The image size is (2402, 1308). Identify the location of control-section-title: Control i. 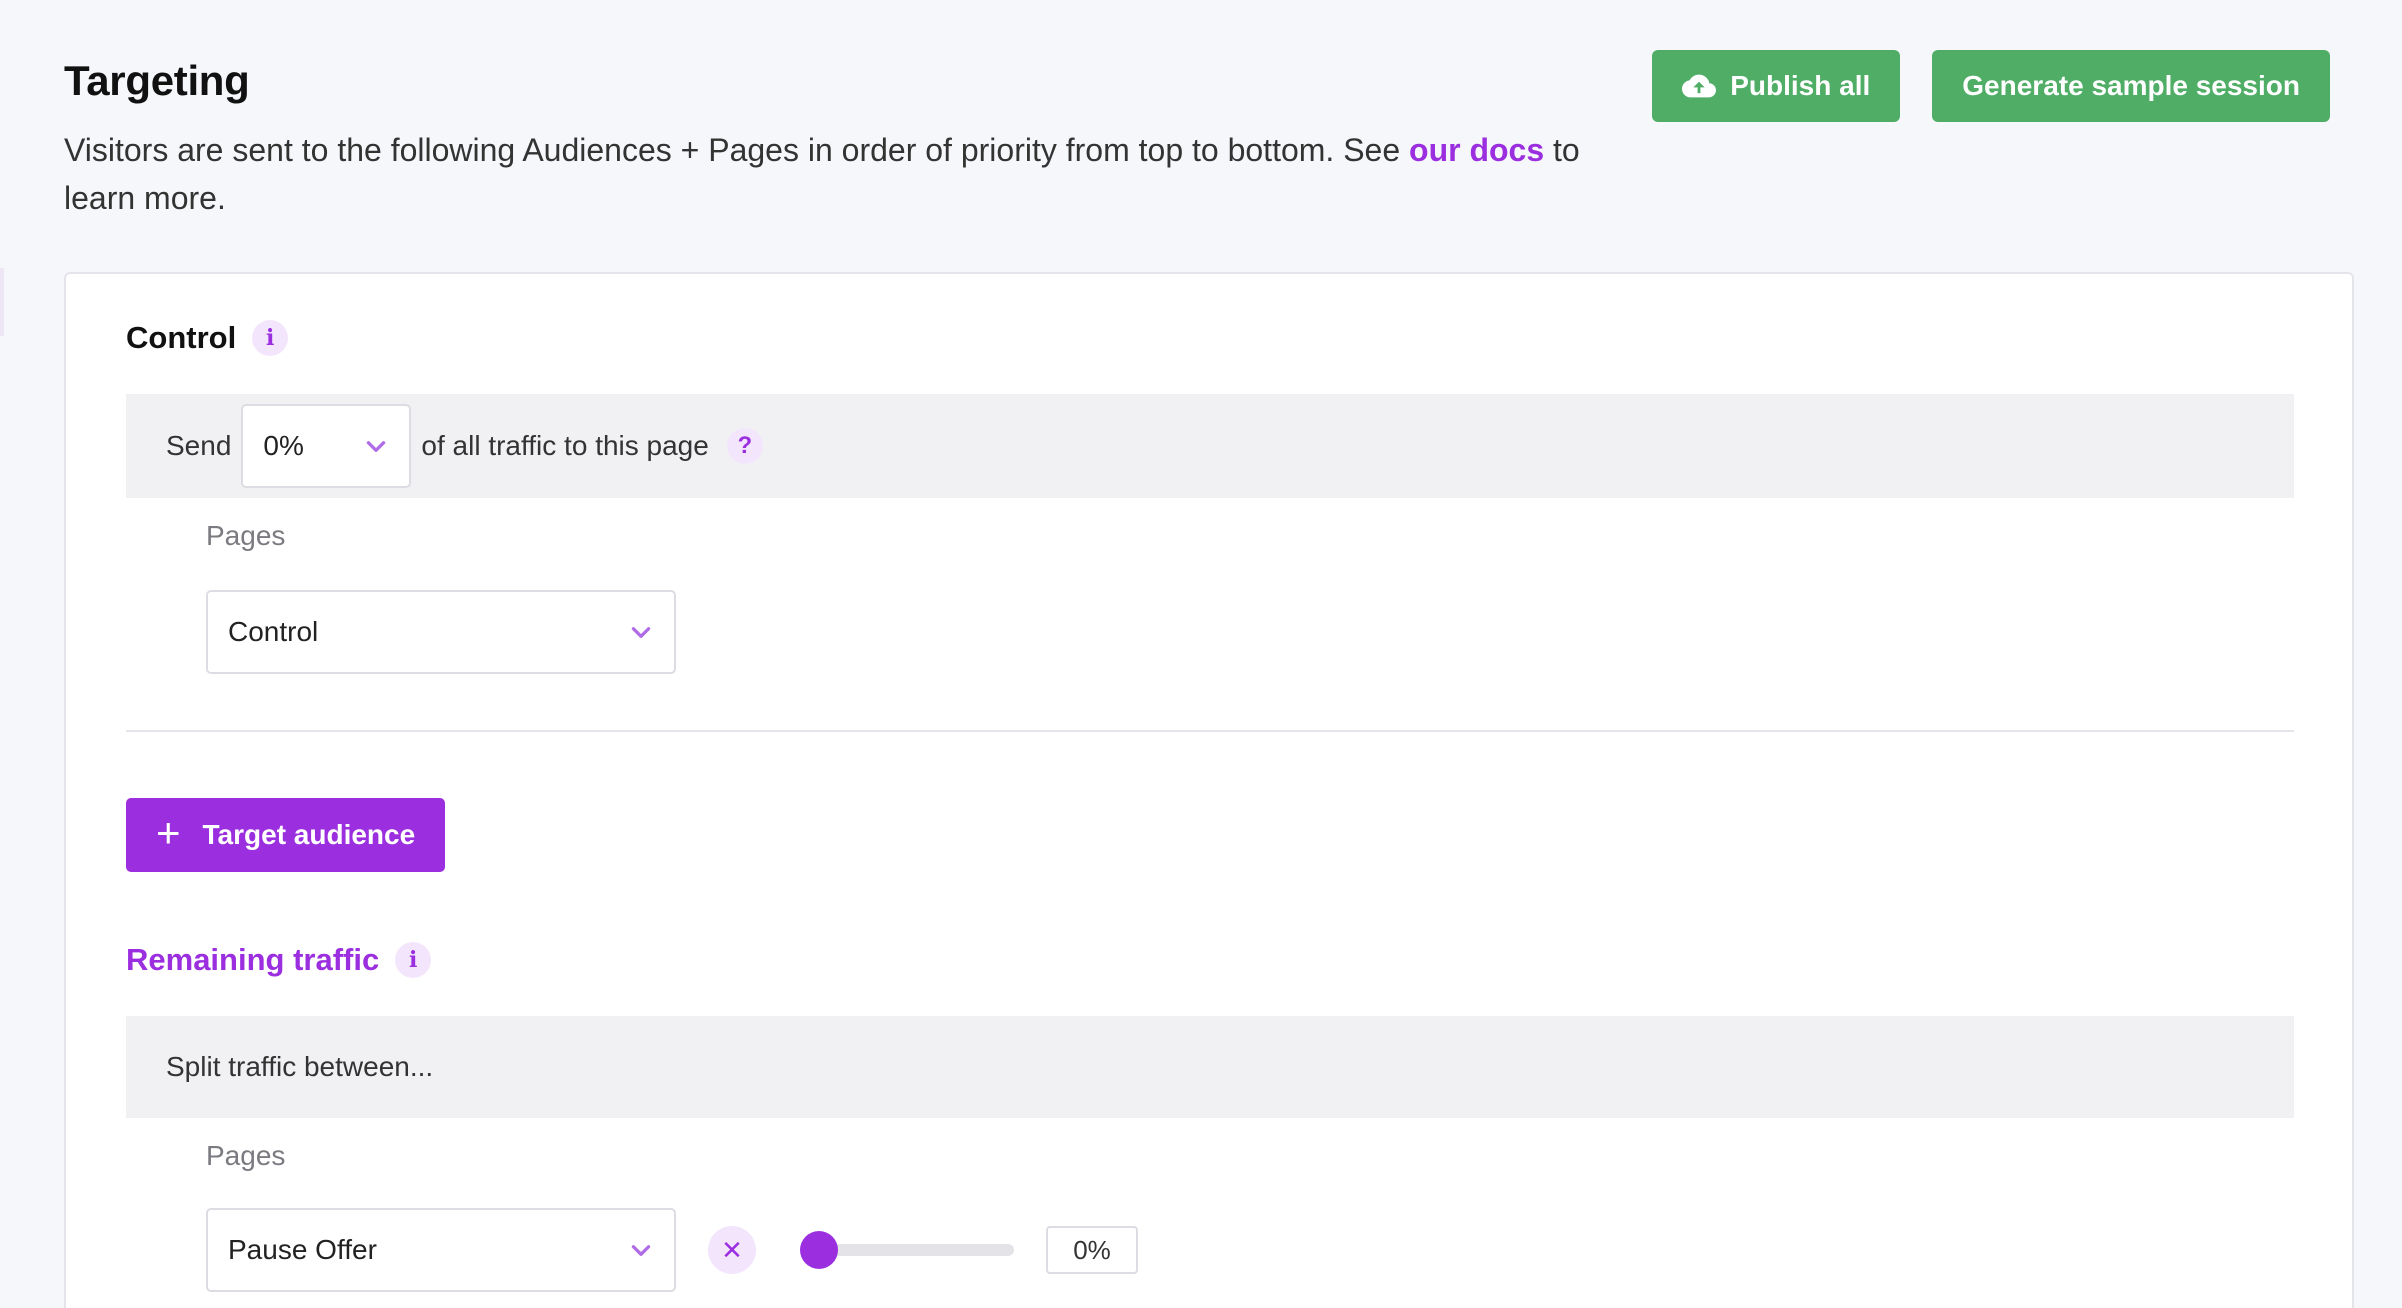
(207, 338).